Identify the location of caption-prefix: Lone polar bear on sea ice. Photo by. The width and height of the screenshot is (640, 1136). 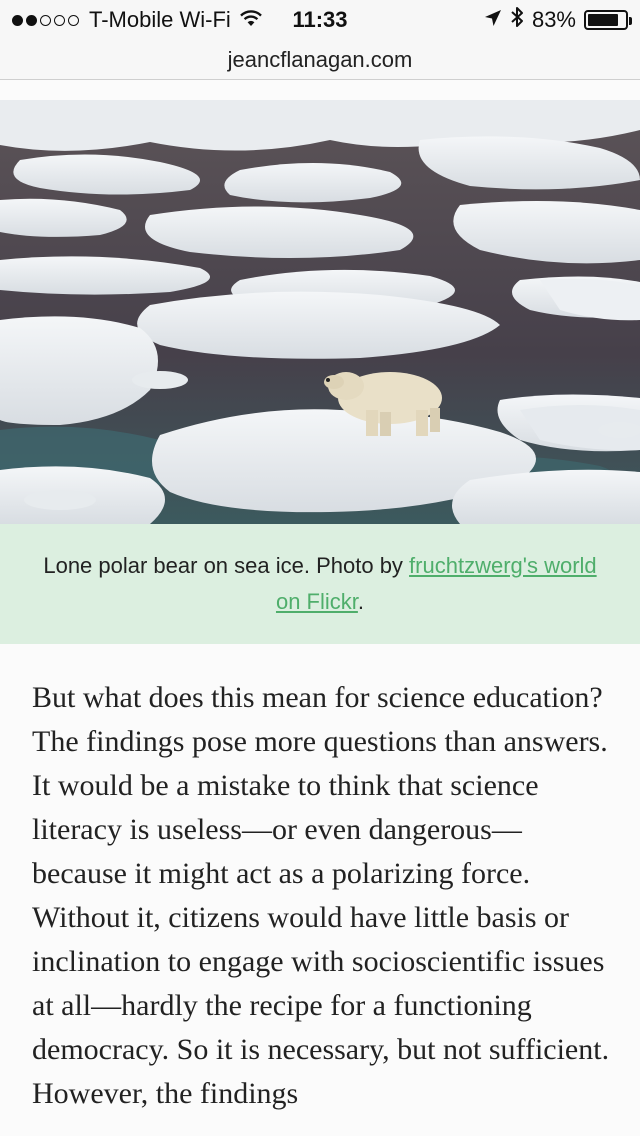
(226, 565).